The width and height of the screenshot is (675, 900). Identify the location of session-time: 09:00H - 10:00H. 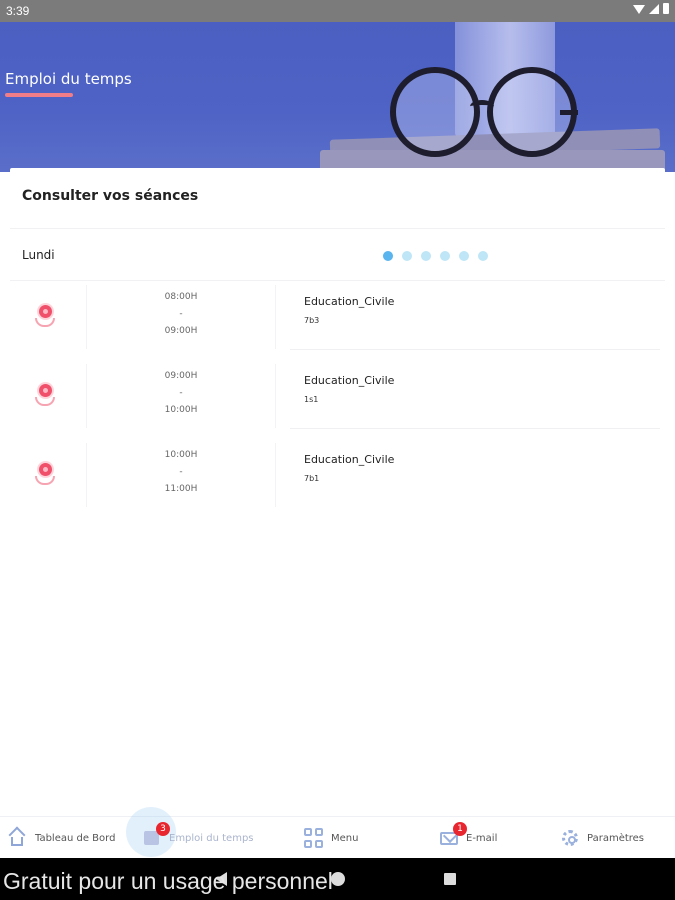
(181, 396).